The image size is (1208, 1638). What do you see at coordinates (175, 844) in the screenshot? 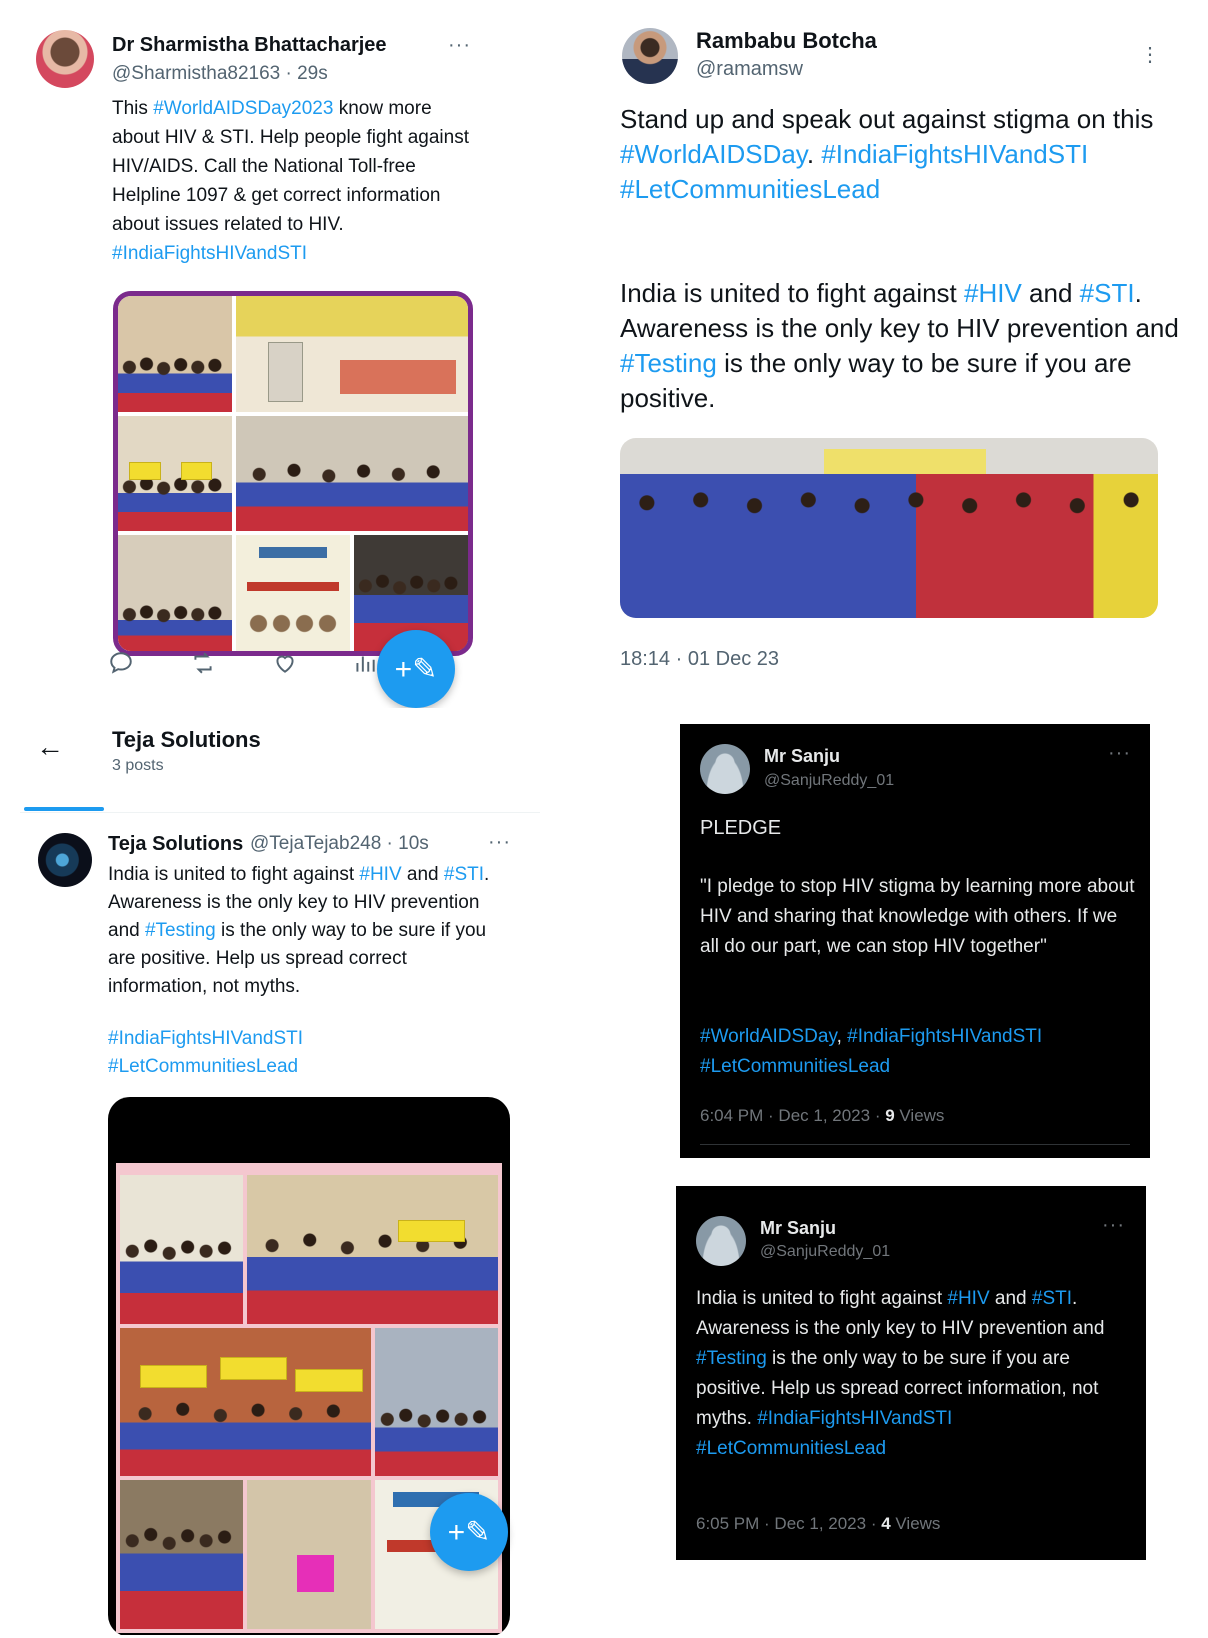
I see `author-name: Teja Solutions` at bounding box center [175, 844].